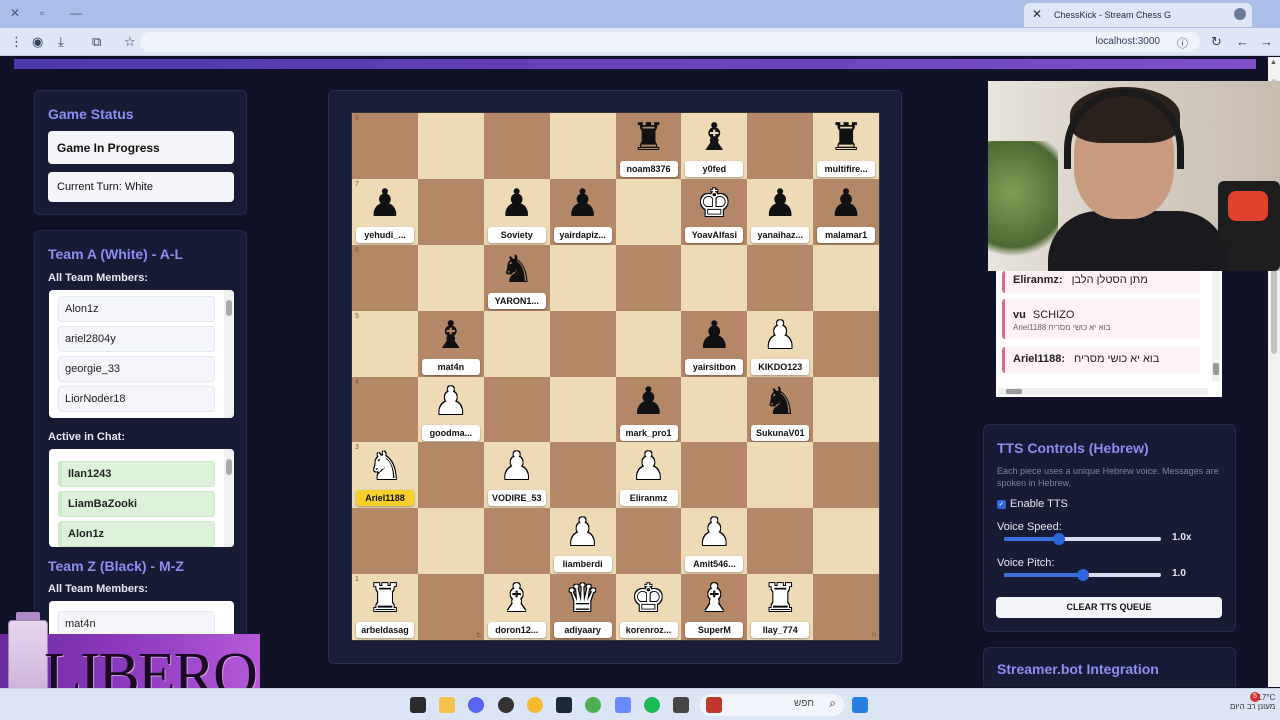 The width and height of the screenshot is (1280, 720). I want to click on back-icon: ←, so click(1242, 41).